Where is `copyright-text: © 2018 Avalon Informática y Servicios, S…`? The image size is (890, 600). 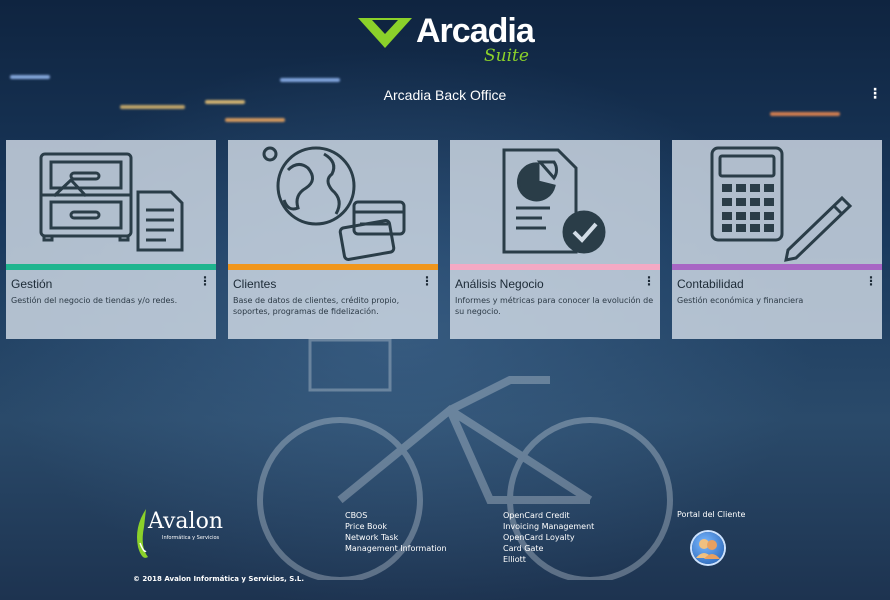
copyright-text: © 2018 Avalon Informática y Servicios, S… is located at coordinates (219, 579).